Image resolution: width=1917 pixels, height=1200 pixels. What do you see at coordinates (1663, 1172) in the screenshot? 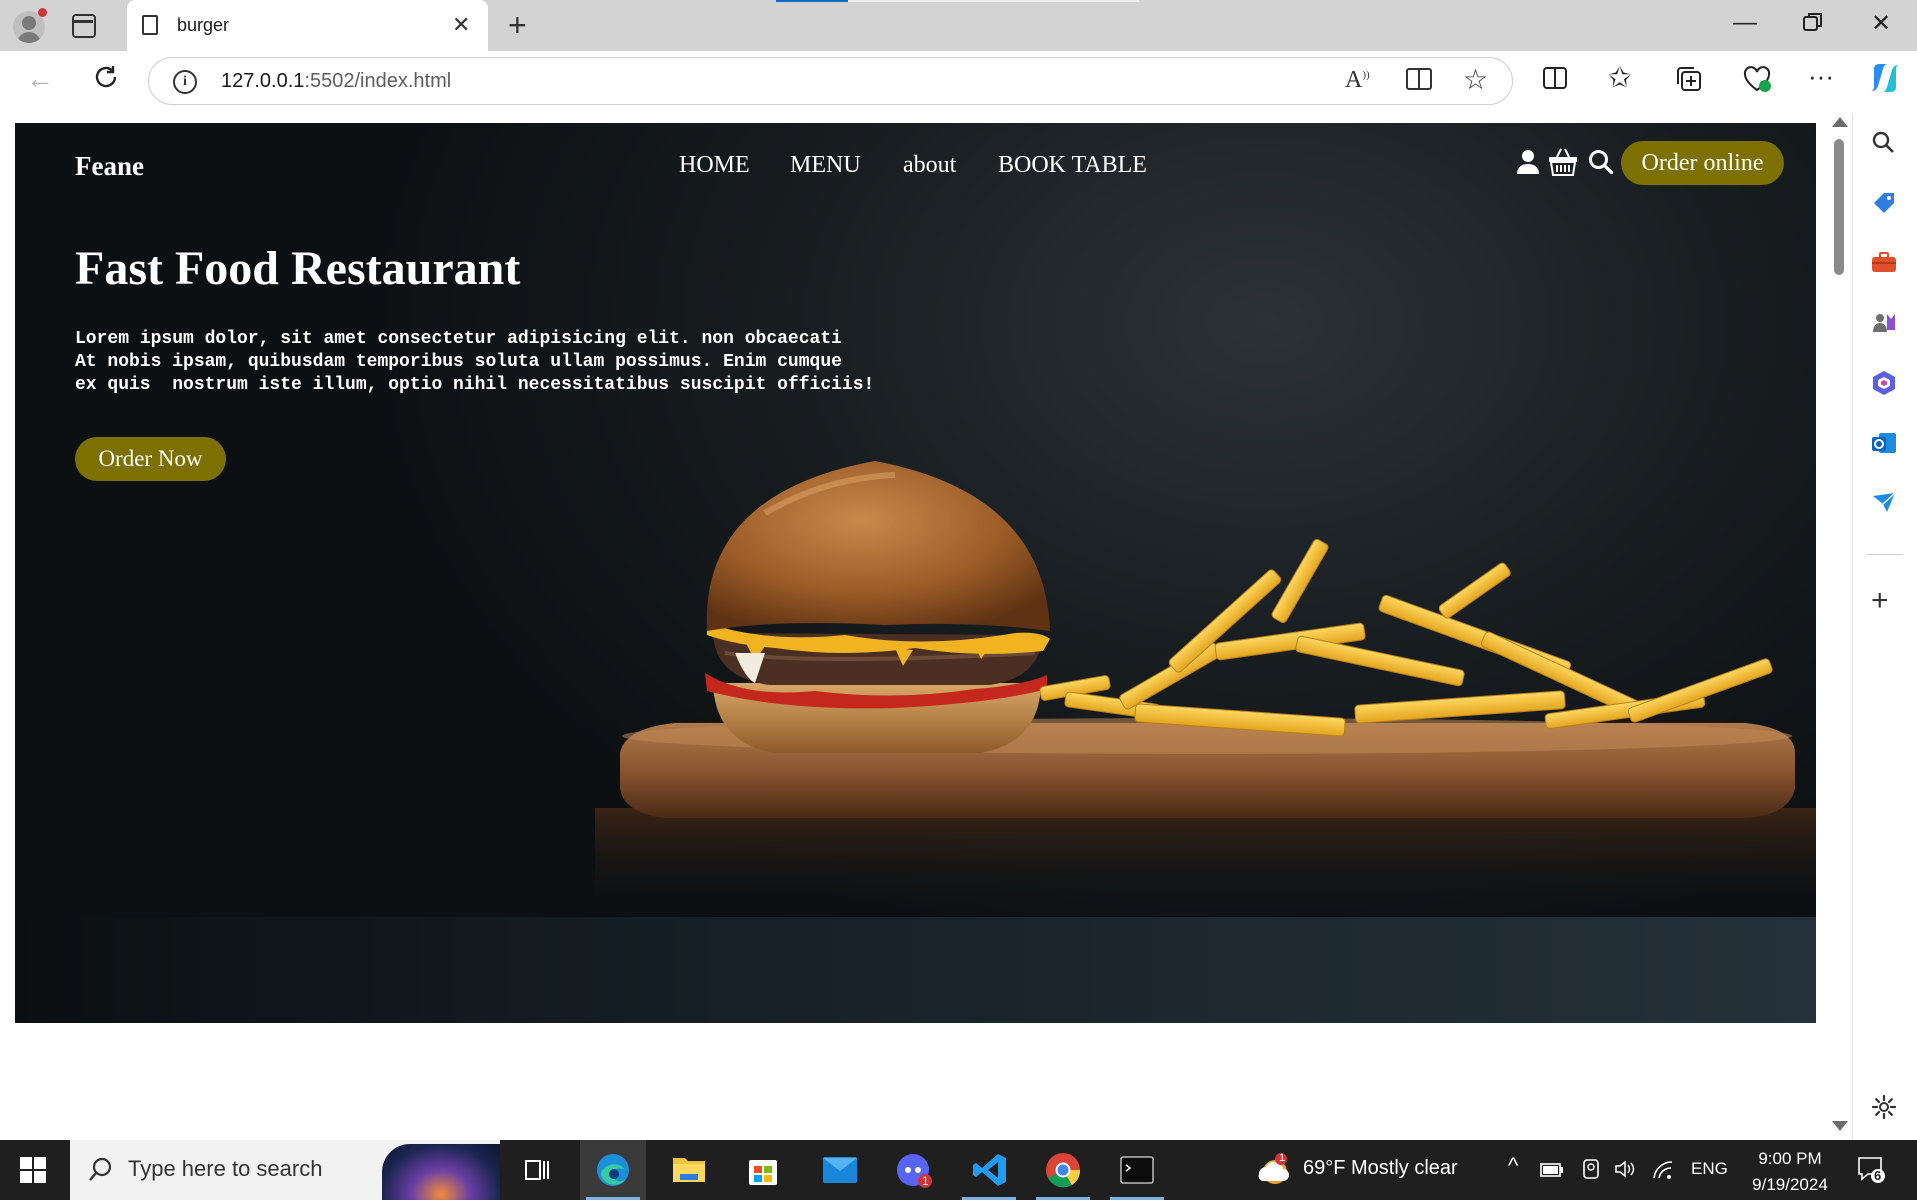
I see `wifi-icon` at bounding box center [1663, 1172].